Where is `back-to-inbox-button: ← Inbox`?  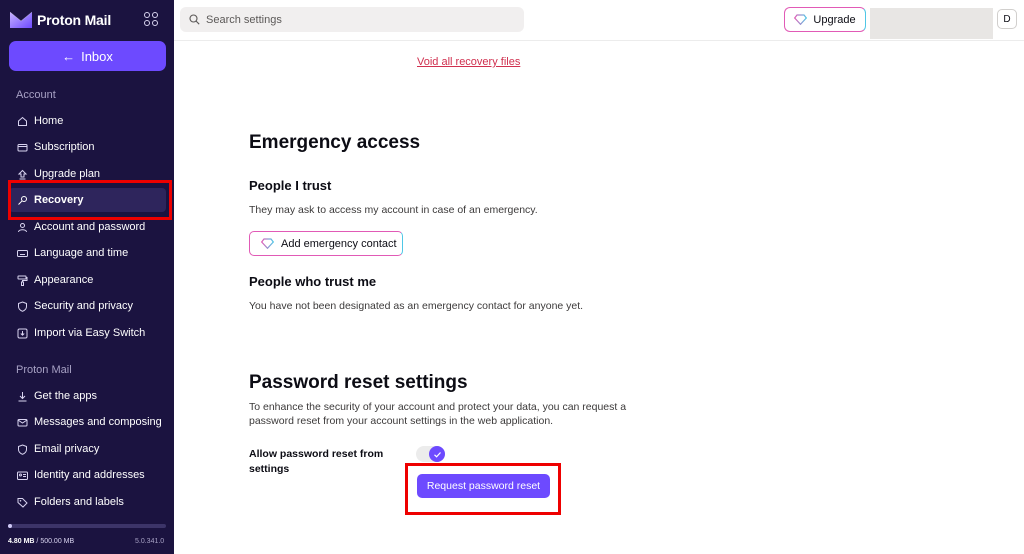
back-to-inbox-button: ← Inbox is located at coordinates (87, 56).